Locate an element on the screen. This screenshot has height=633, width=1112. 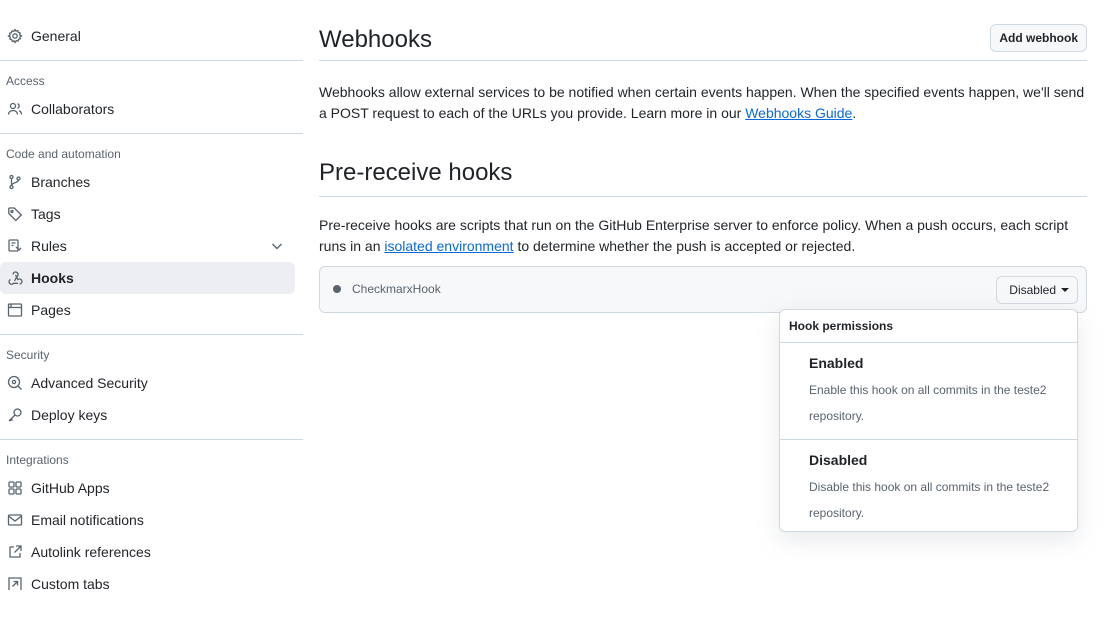
sidebar-item-label: Deploy keys is located at coordinates (69, 415).